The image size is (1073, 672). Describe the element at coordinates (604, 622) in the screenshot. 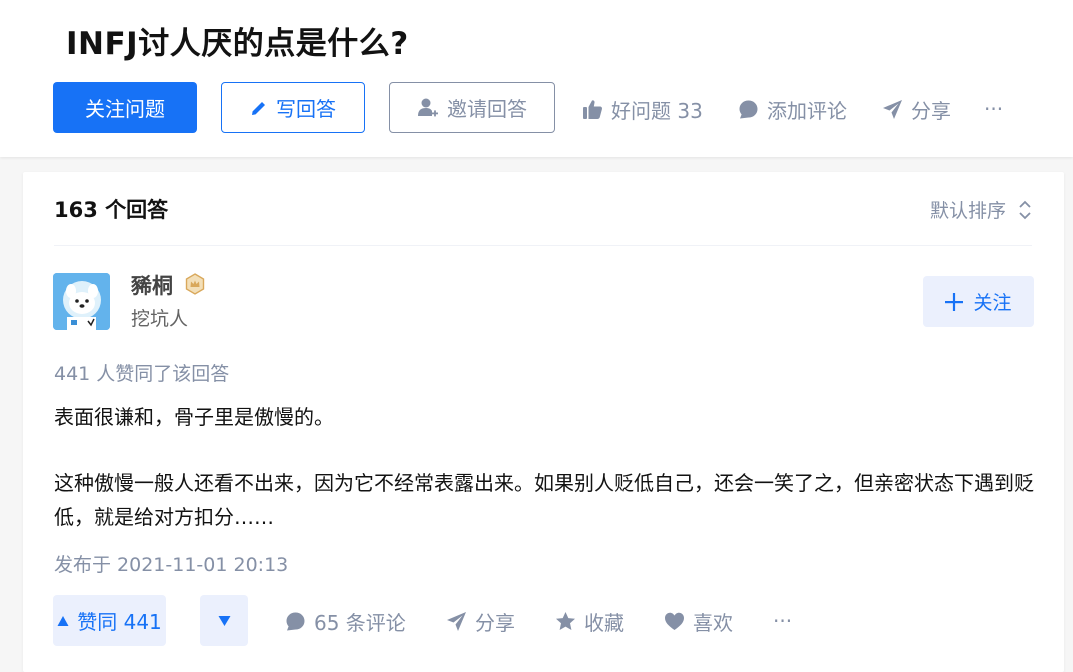

I see `collect-label: 收藏` at that location.